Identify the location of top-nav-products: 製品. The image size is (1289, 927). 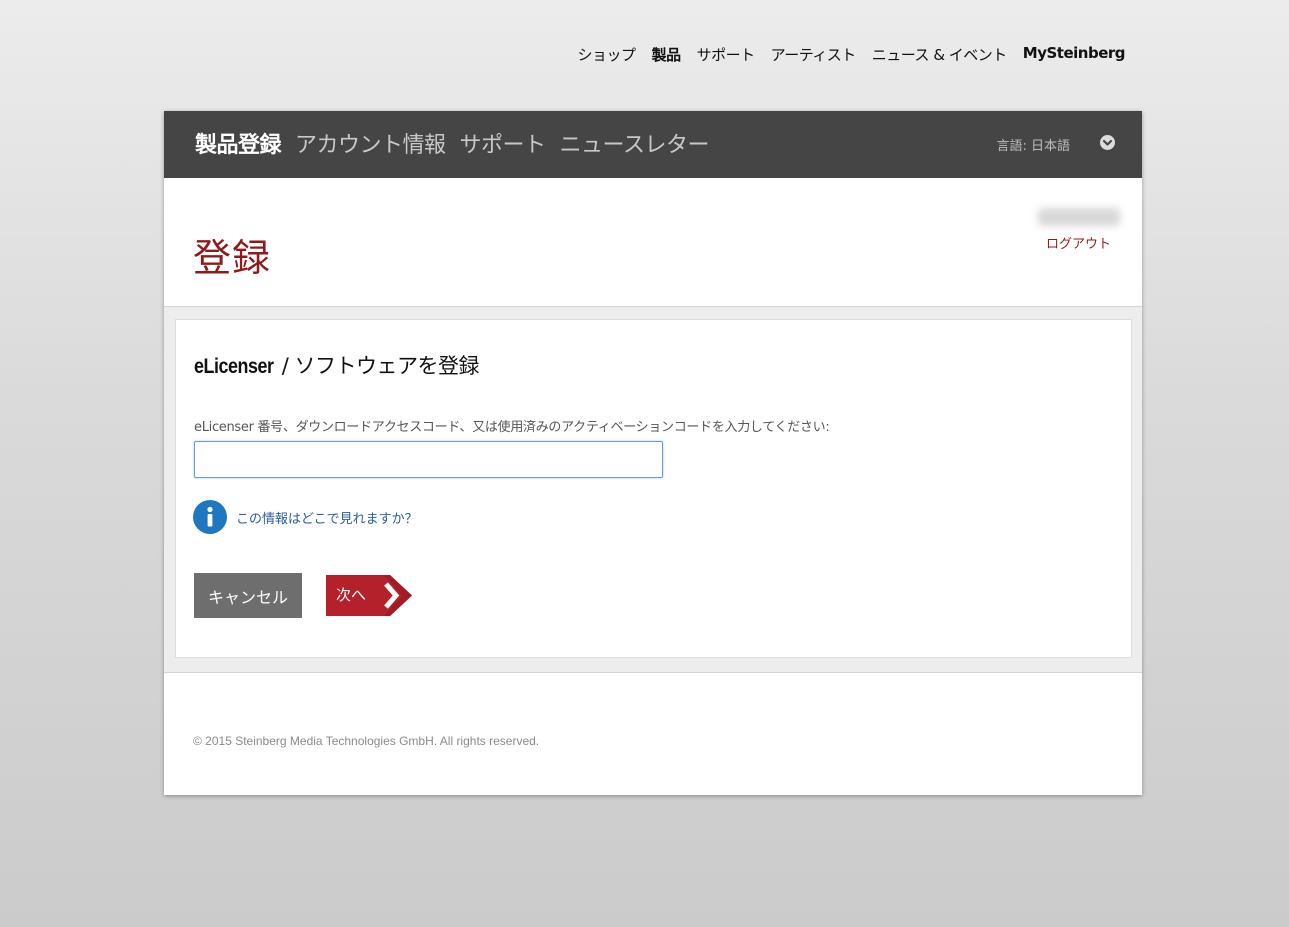
(667, 54).